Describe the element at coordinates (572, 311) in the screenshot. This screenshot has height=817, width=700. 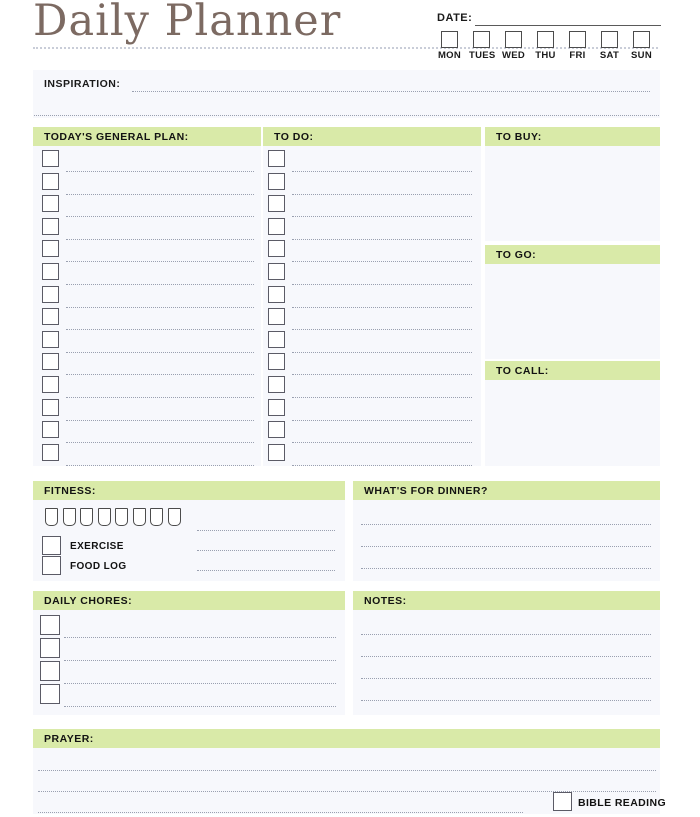
I see `to-go-panel` at that location.